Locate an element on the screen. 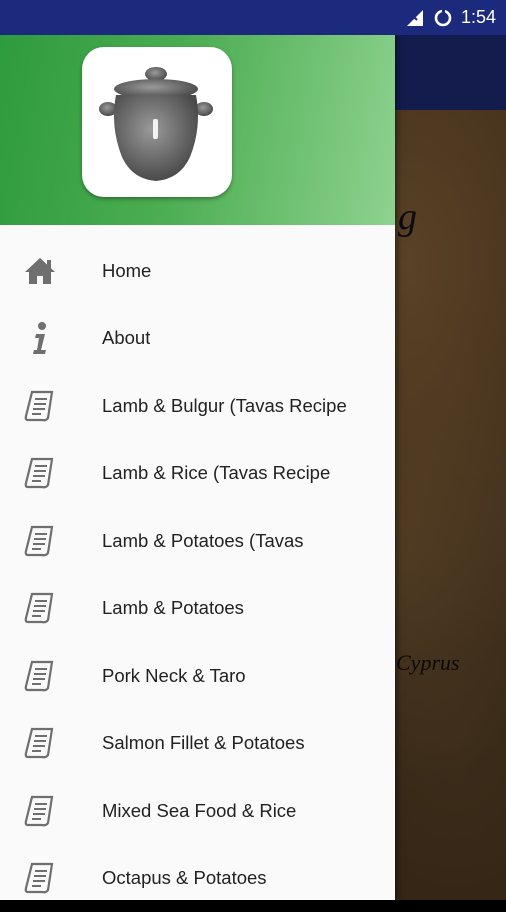 This screenshot has width=506, height=912. hero-title-partial: g is located at coordinates (407, 217).